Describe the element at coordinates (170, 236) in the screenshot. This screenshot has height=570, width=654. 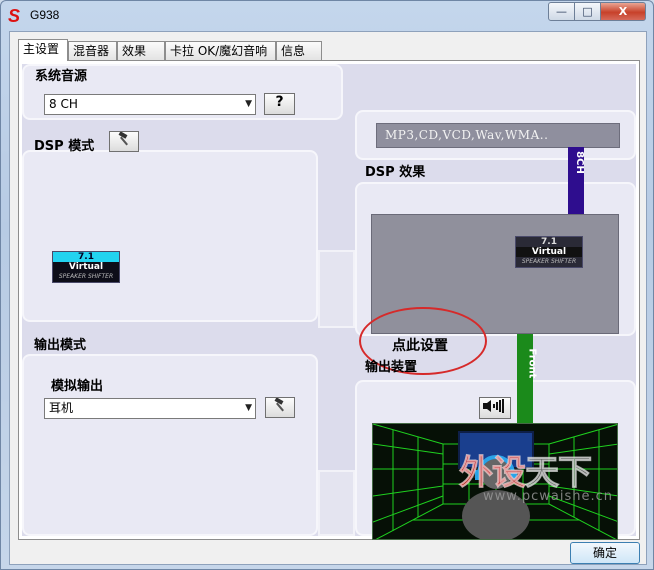
I see `dsp-mode-panel` at that location.